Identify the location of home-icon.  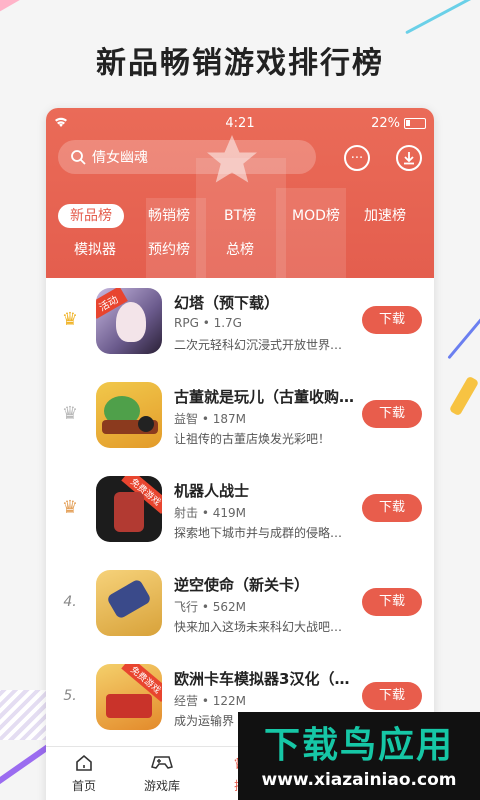
(84, 764).